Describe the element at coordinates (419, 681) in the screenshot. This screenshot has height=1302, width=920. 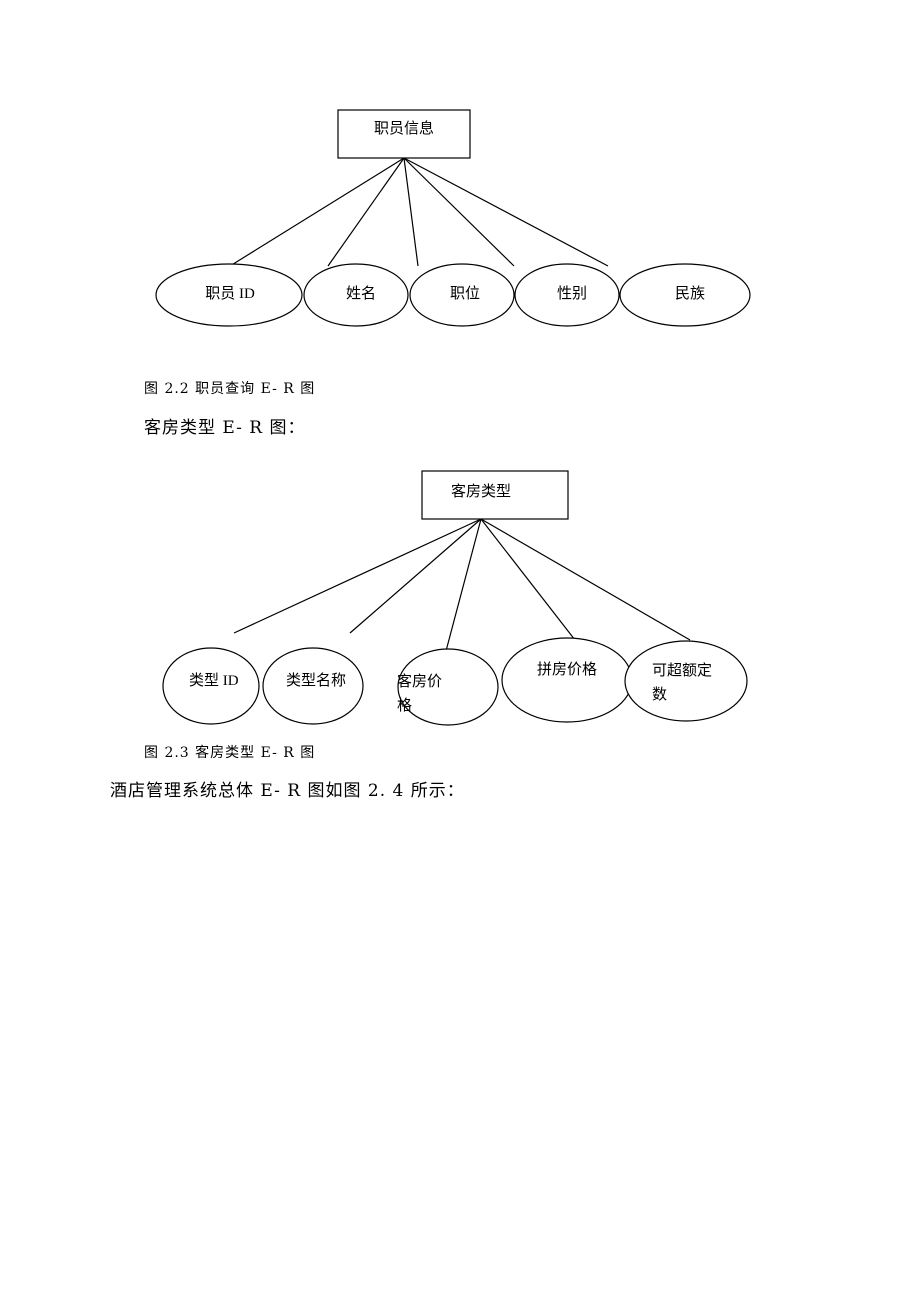
I see `attribute-label: 客房价` at that location.